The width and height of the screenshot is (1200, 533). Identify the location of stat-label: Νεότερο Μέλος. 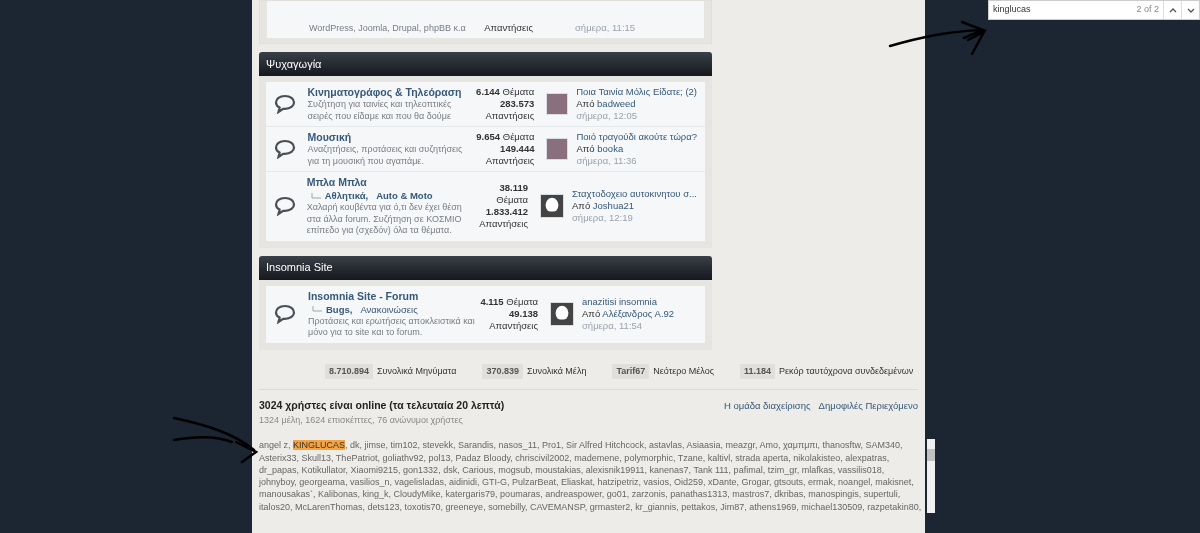
(684, 371).